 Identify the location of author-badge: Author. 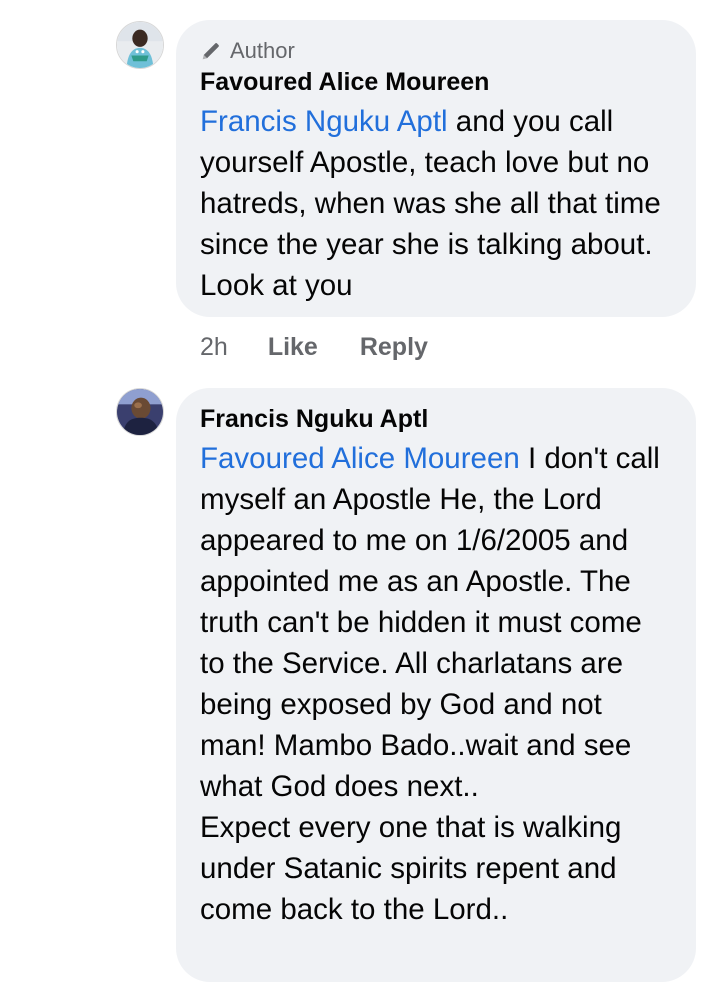
(247, 51).